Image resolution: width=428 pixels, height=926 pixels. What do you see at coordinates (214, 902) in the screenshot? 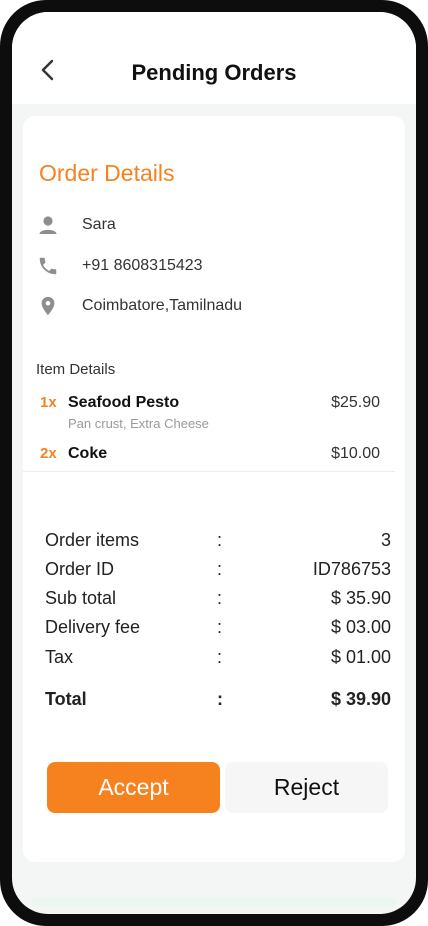
I see `home-indicator` at bounding box center [214, 902].